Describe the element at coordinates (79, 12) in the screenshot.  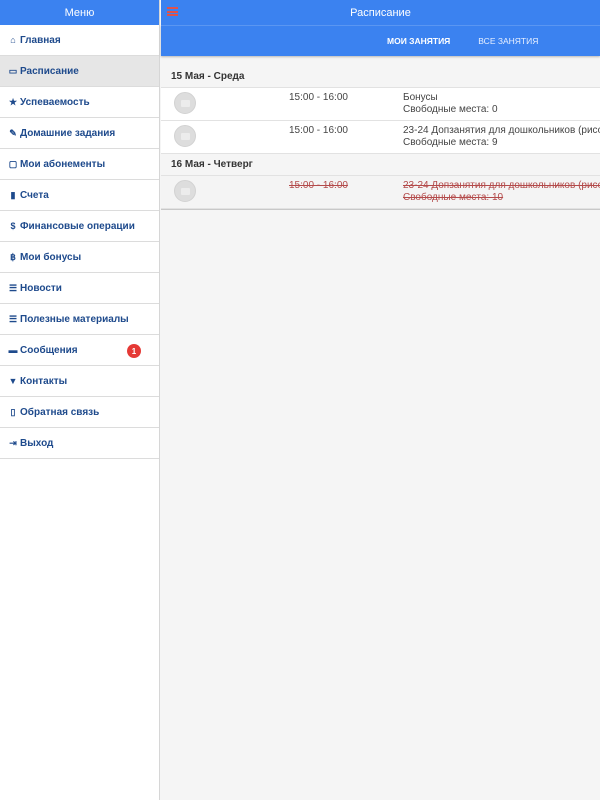
I see `sidebar-title: Меню` at that location.